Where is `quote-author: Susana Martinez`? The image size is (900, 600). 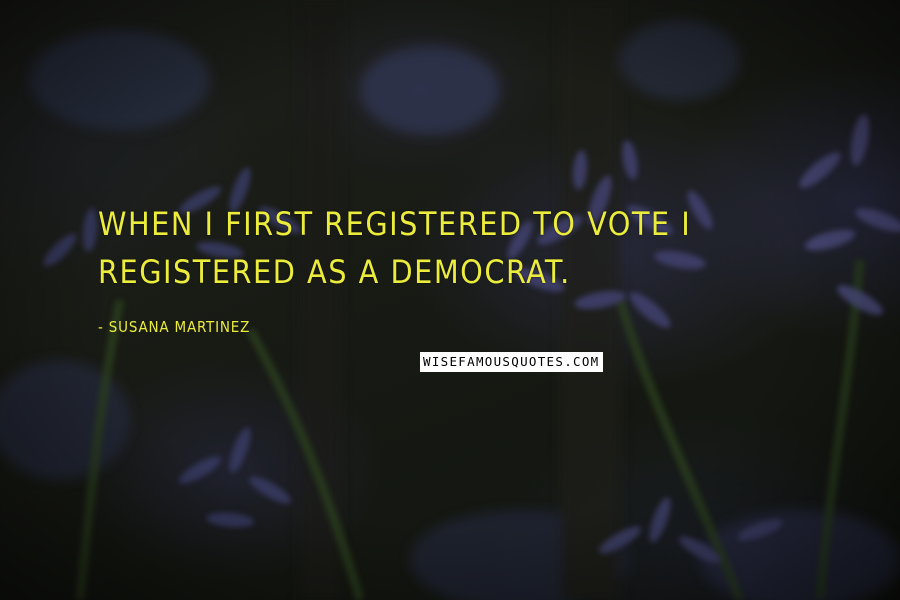 quote-author: Susana Martinez is located at coordinates (179, 327).